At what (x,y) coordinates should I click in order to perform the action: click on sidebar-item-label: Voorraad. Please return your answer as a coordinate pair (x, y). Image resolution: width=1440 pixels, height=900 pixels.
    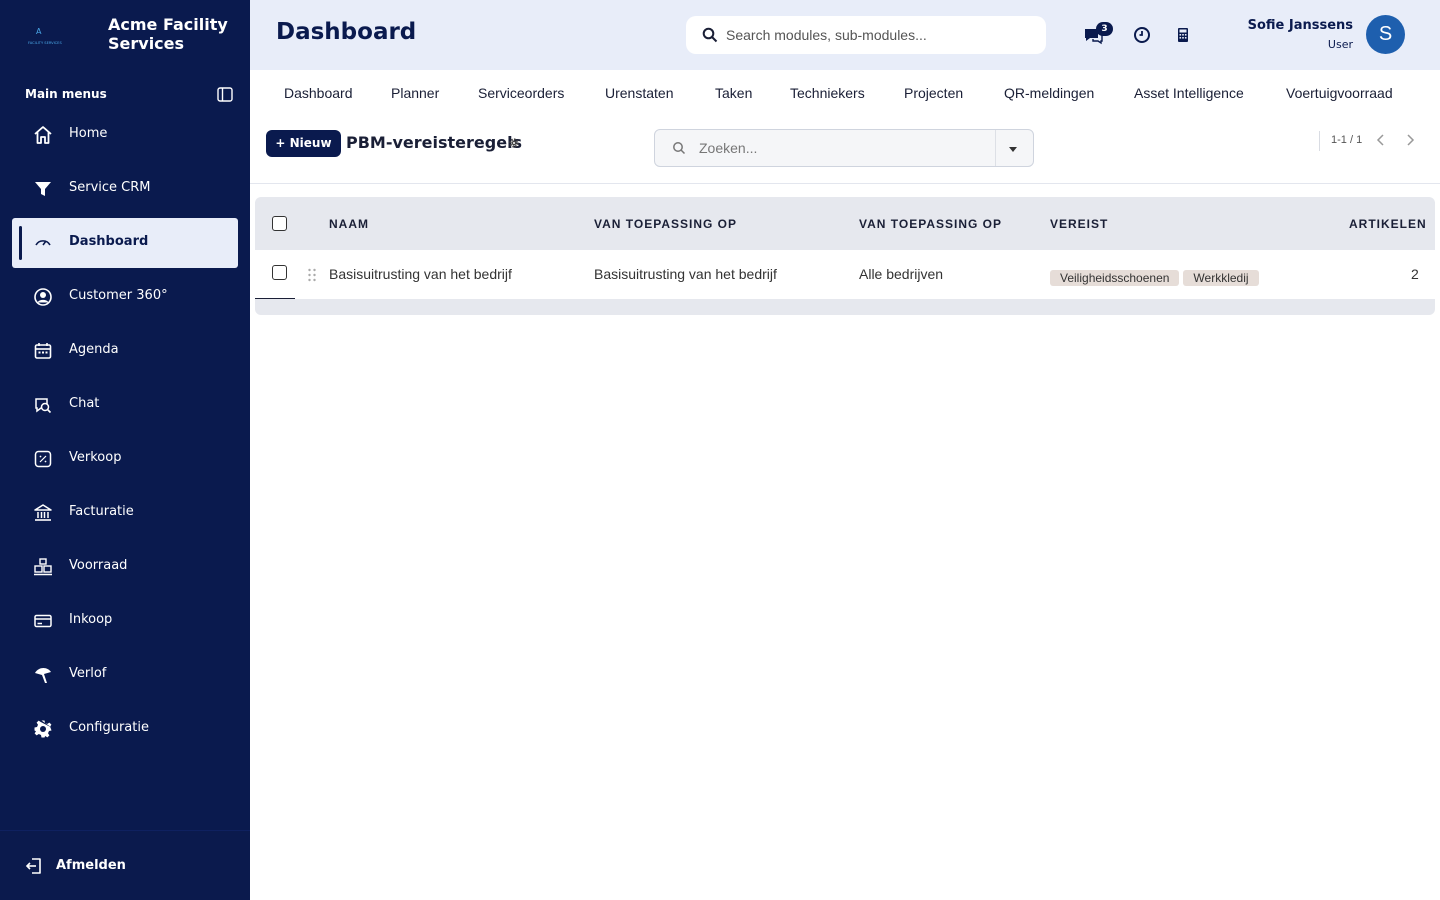
    Looking at the image, I should click on (98, 565).